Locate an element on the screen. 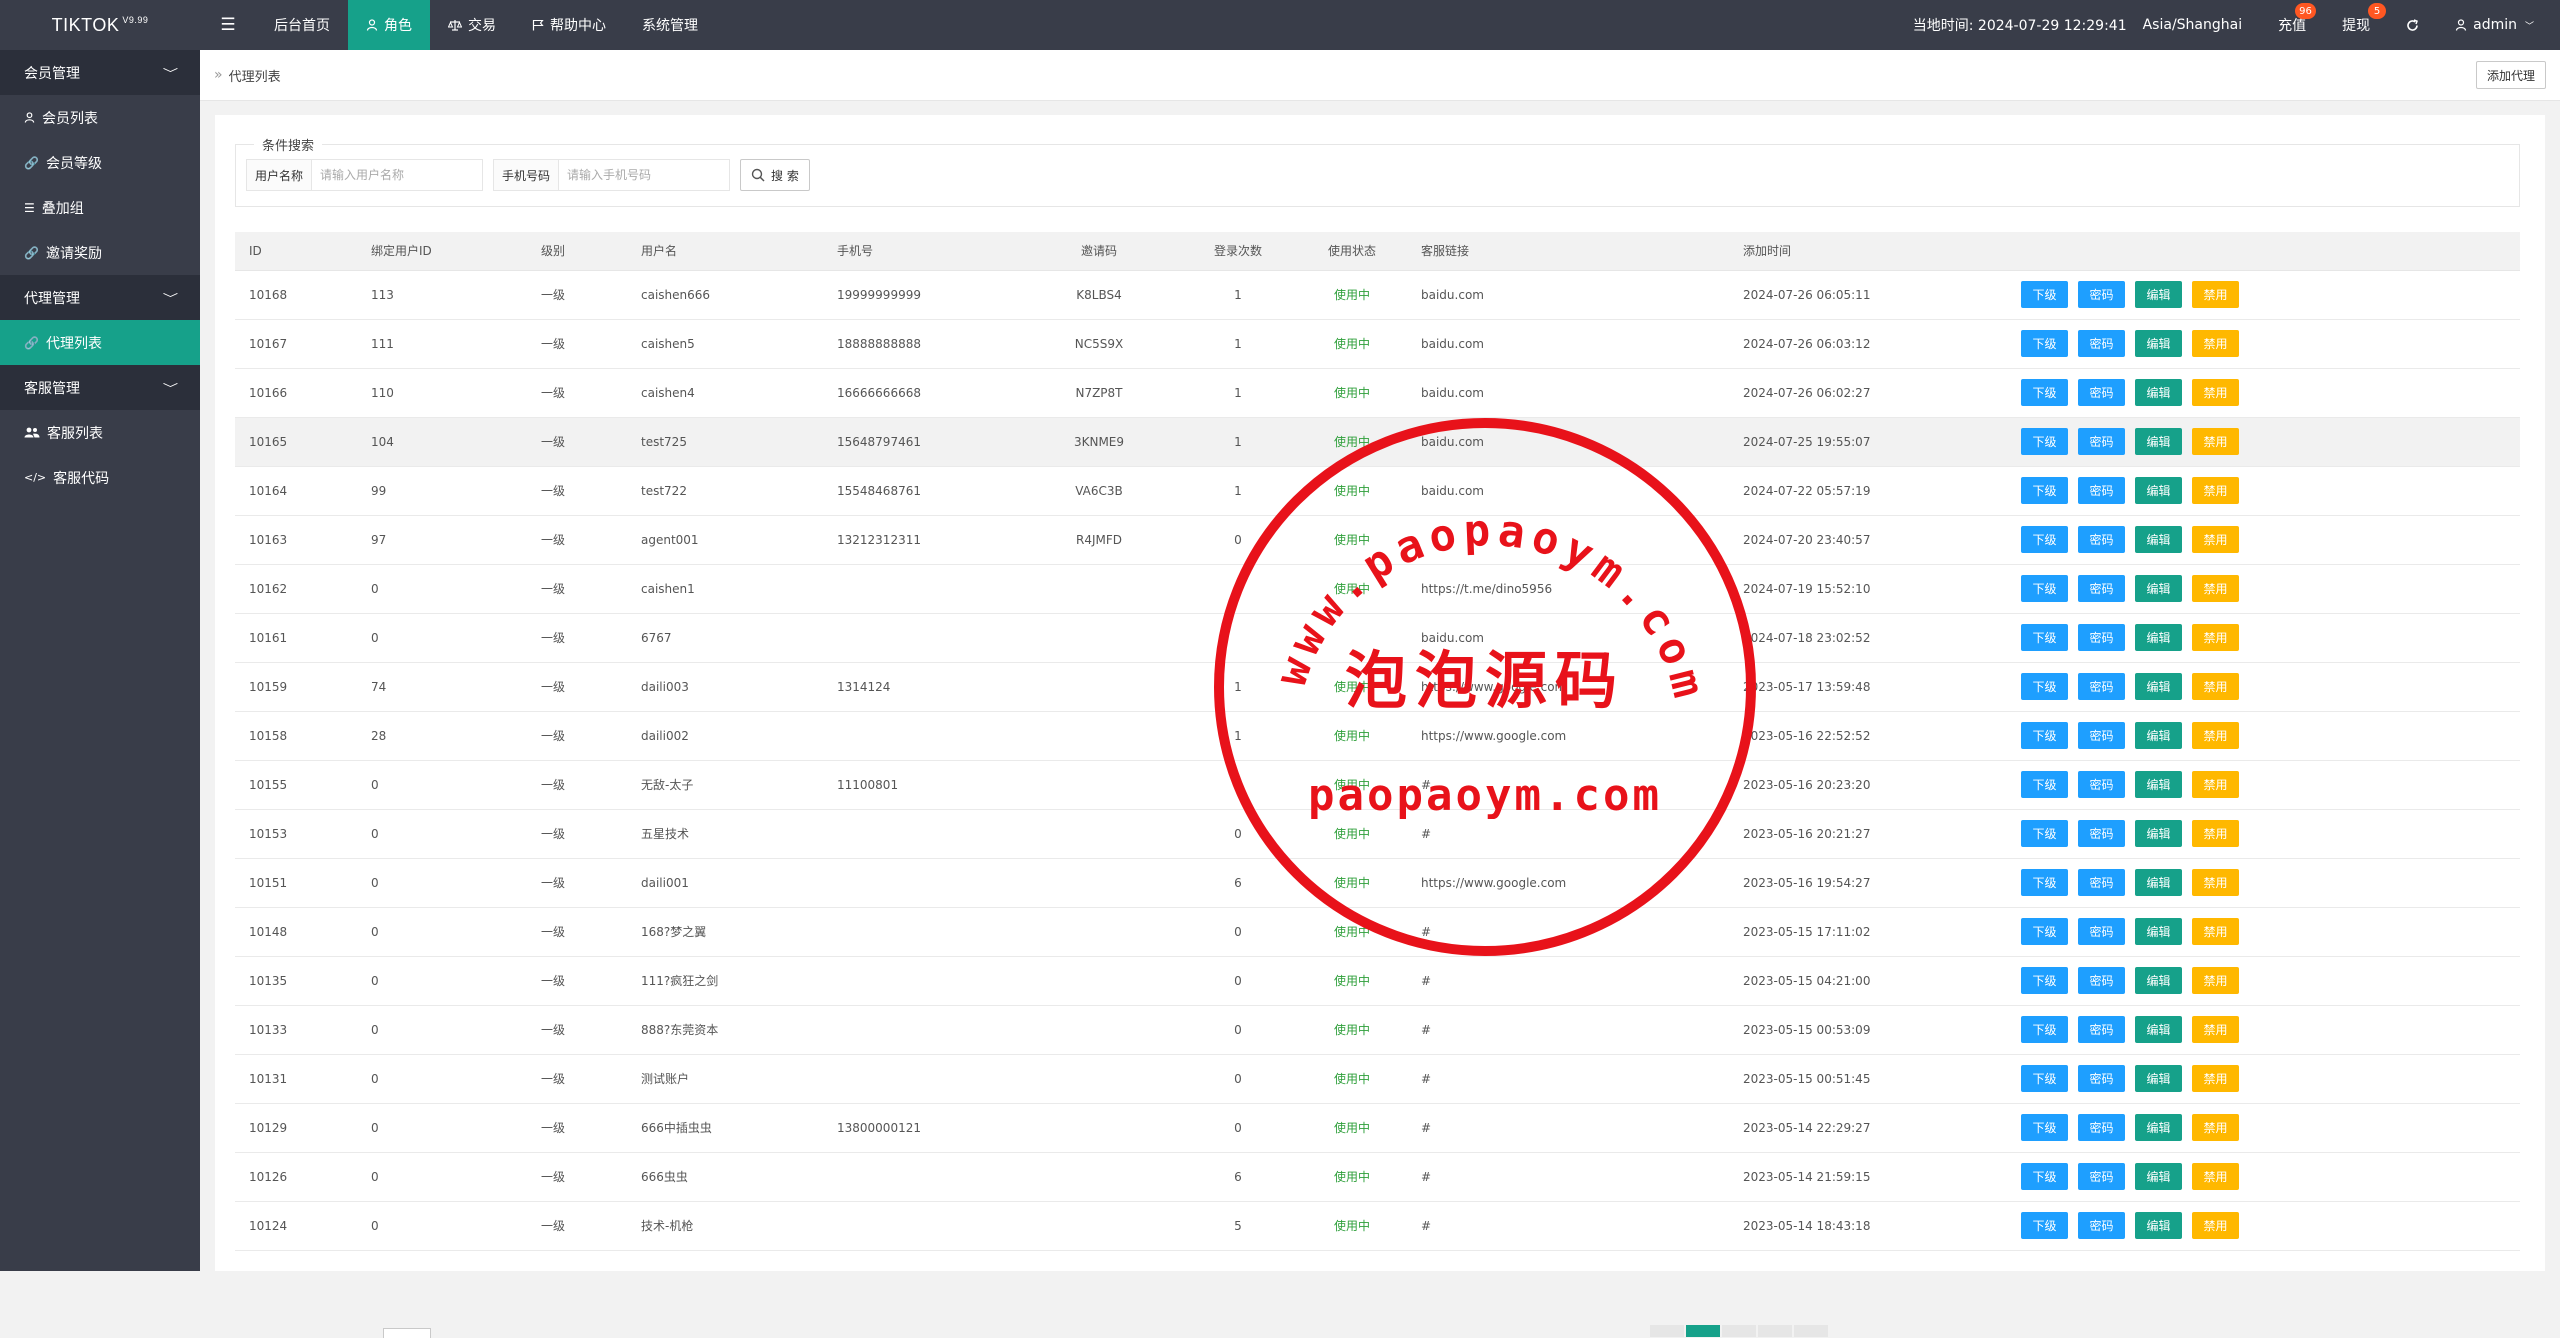  sidebar-item-service-code: </> 客服代码 is located at coordinates (100, 477).